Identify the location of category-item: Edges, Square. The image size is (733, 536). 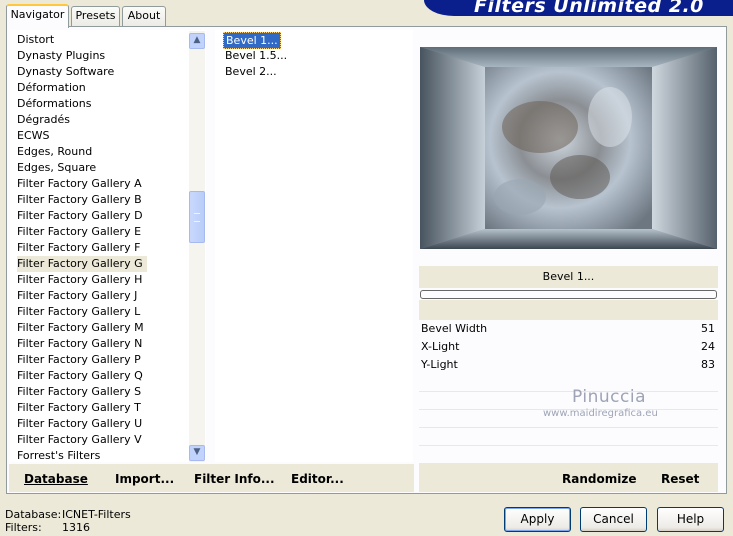
(58, 168).